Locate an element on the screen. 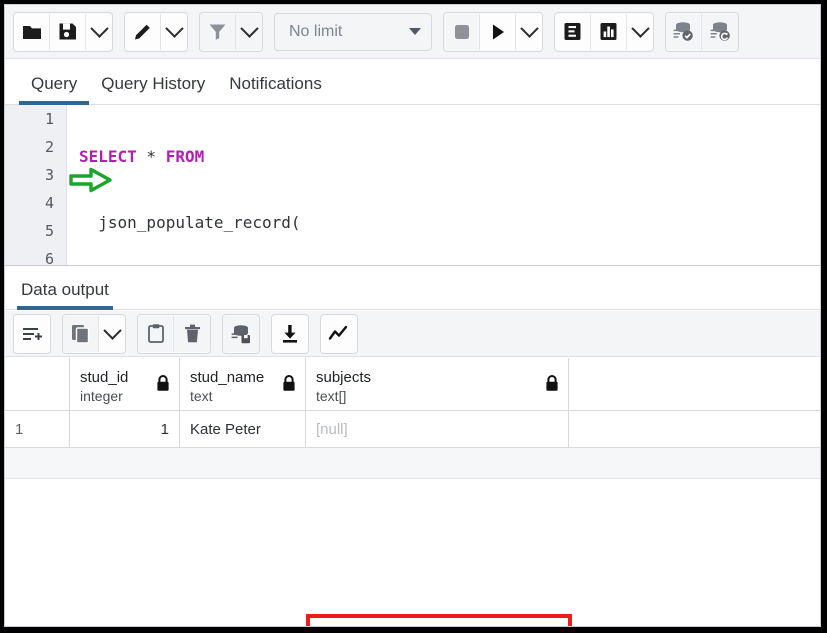 This screenshot has width=827, height=633. grid-group-copy is located at coordinates (94, 333).